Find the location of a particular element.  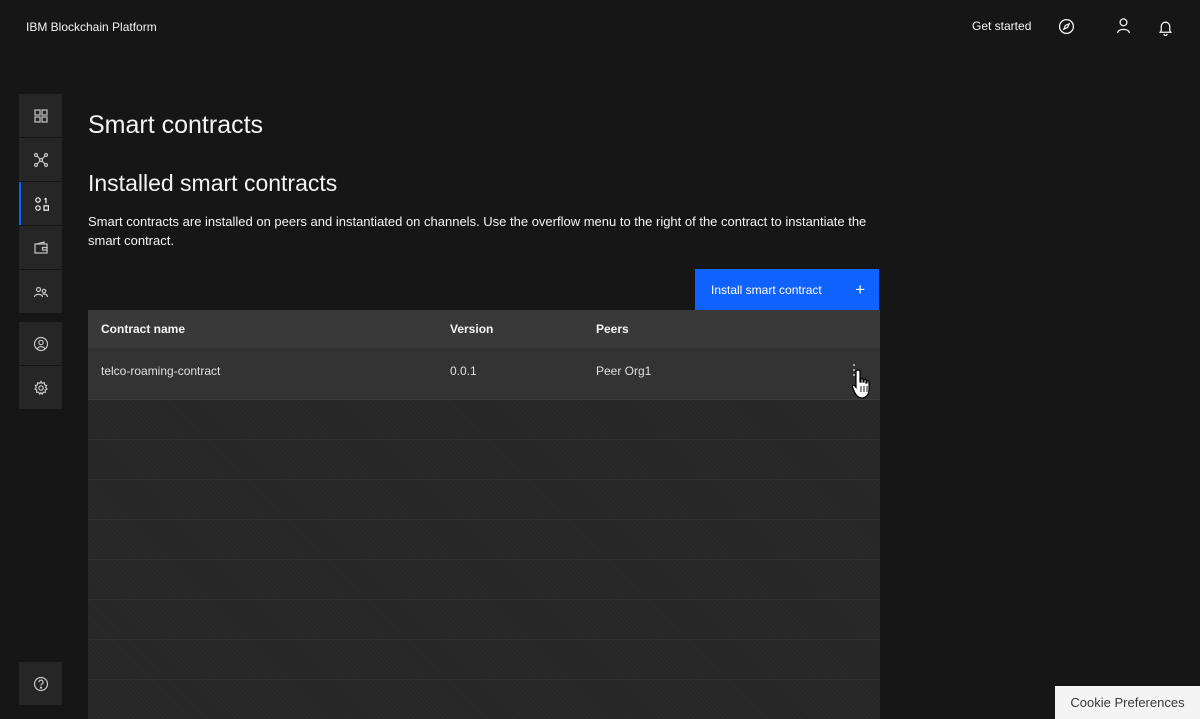

table-header: Contract name Version Peers is located at coordinates (484, 329).